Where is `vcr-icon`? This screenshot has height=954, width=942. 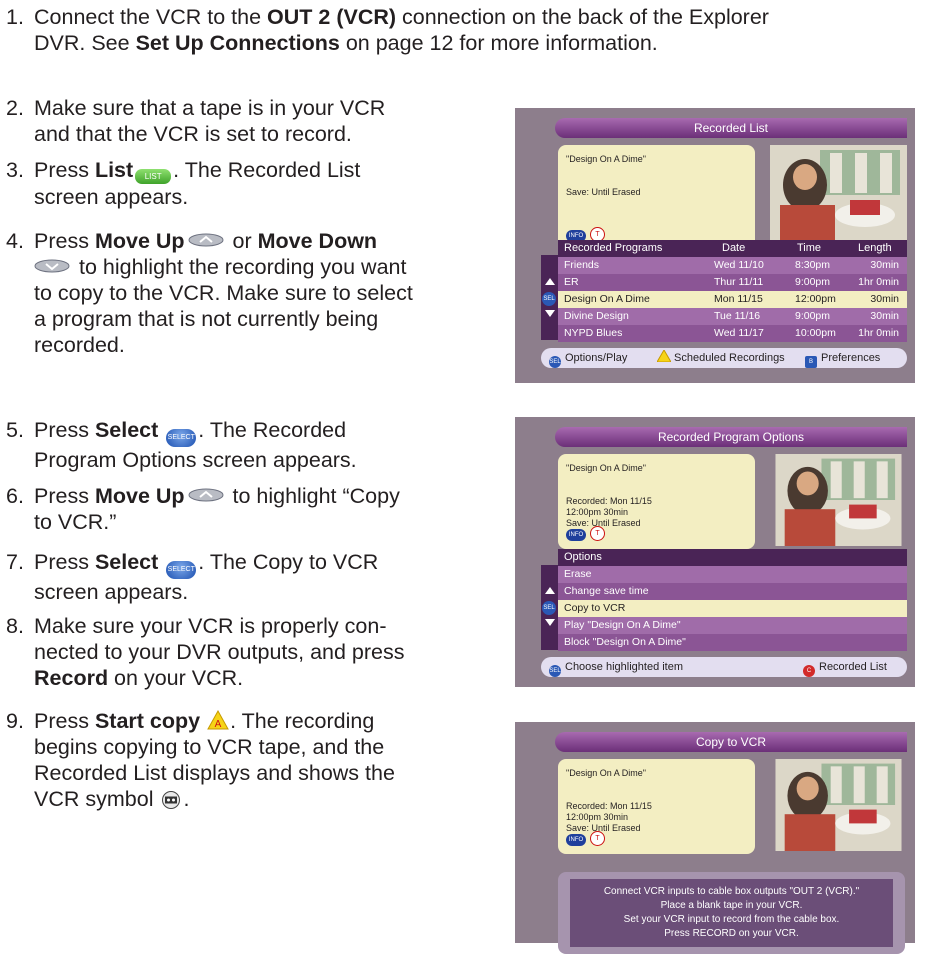
vcr-icon is located at coordinates (171, 800).